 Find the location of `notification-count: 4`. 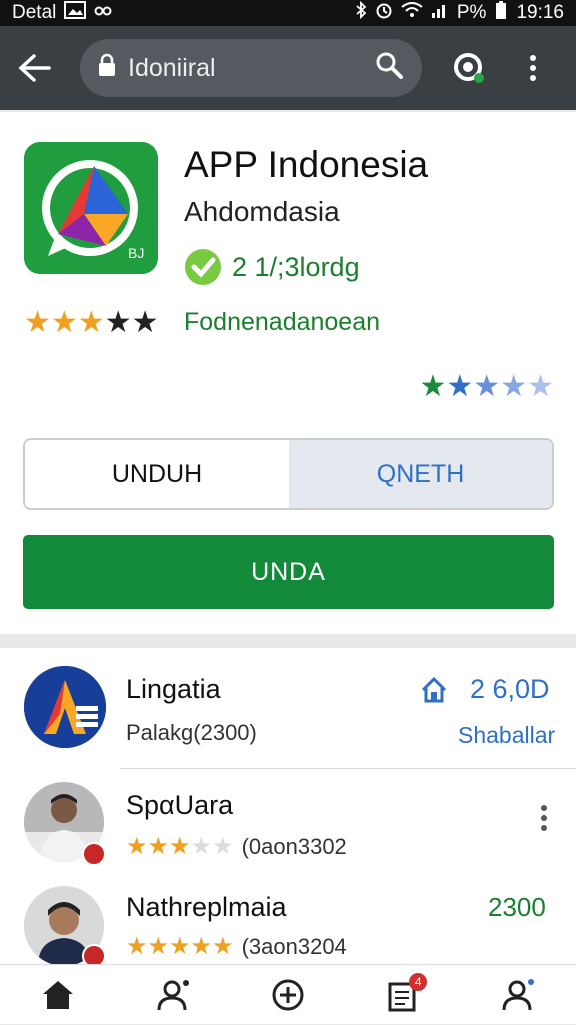

notification-count: 4 is located at coordinates (418, 981).